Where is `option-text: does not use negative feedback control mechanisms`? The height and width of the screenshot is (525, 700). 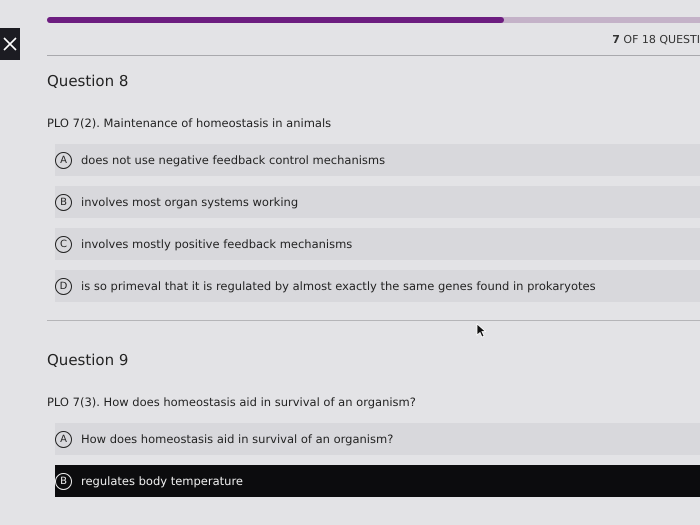
option-text: does not use negative feedback control mechanisms is located at coordinates (233, 160).